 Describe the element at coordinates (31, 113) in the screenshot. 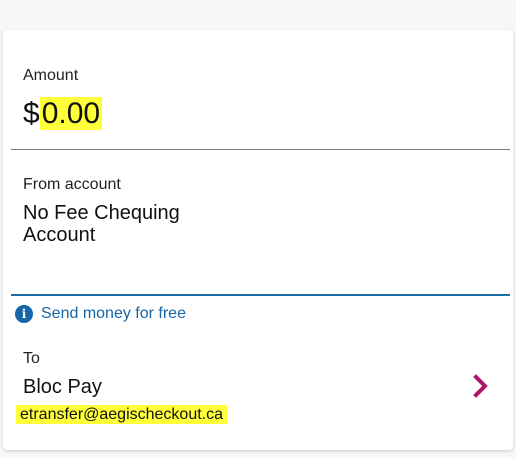

I see `currency-symbol: $` at that location.